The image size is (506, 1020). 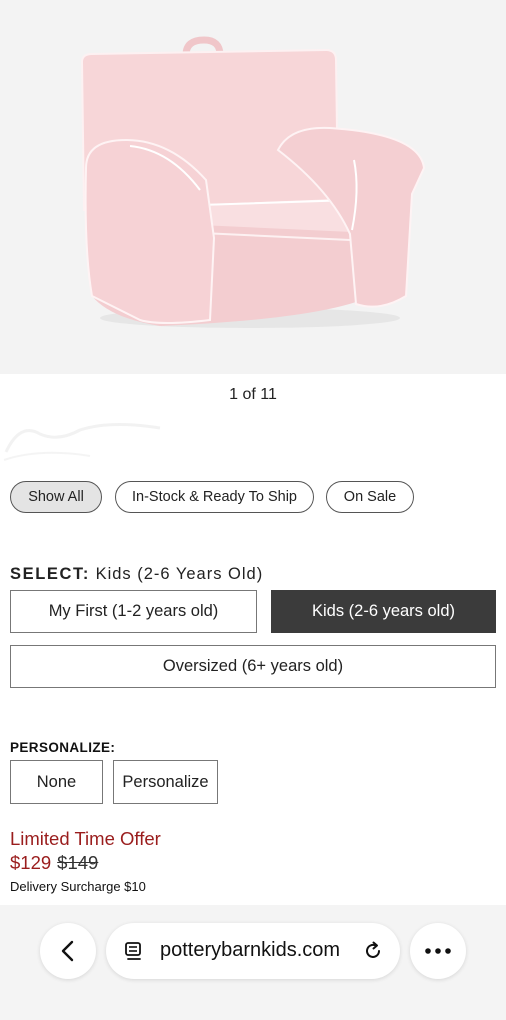 I want to click on address-bar: potterybarnkids.com, so click(x=253, y=951).